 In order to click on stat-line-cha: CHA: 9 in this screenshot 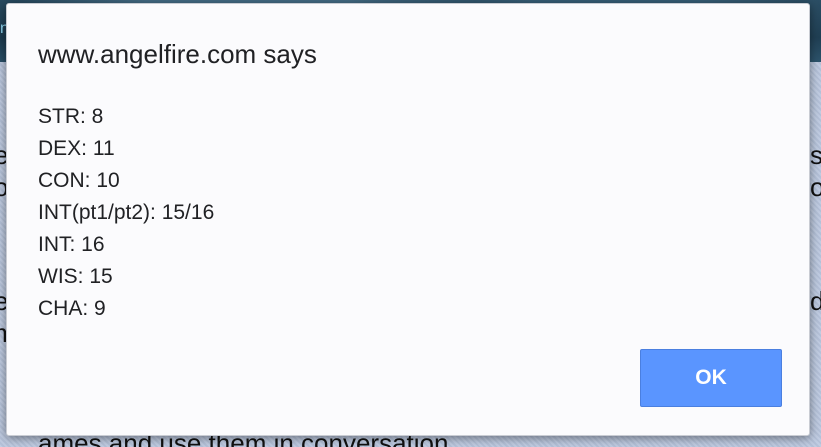, I will do `click(72, 308)`.